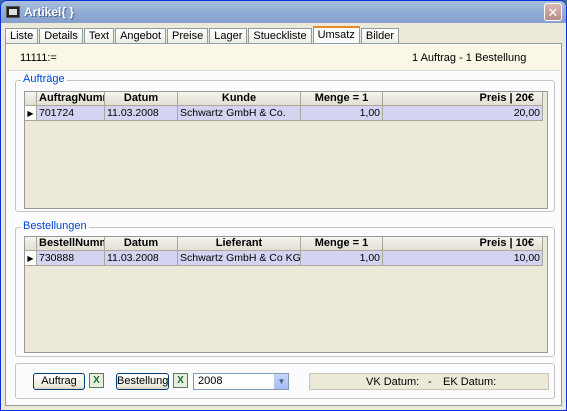 The width and height of the screenshot is (567, 411). Describe the element at coordinates (141, 36) in the screenshot. I see `tab-angebot: Angebot` at that location.